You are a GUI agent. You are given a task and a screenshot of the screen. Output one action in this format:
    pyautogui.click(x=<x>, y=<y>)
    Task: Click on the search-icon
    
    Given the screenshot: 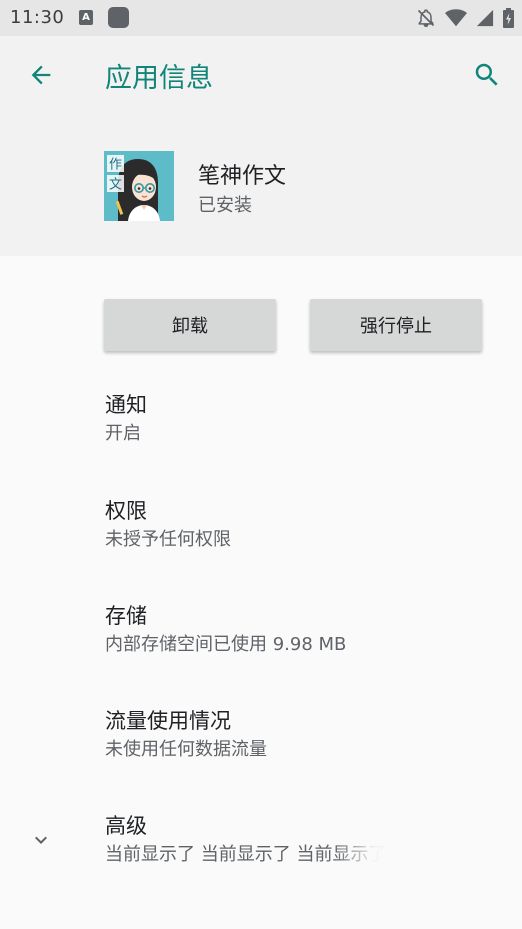 What is the action you would take?
    pyautogui.click(x=486, y=74)
    